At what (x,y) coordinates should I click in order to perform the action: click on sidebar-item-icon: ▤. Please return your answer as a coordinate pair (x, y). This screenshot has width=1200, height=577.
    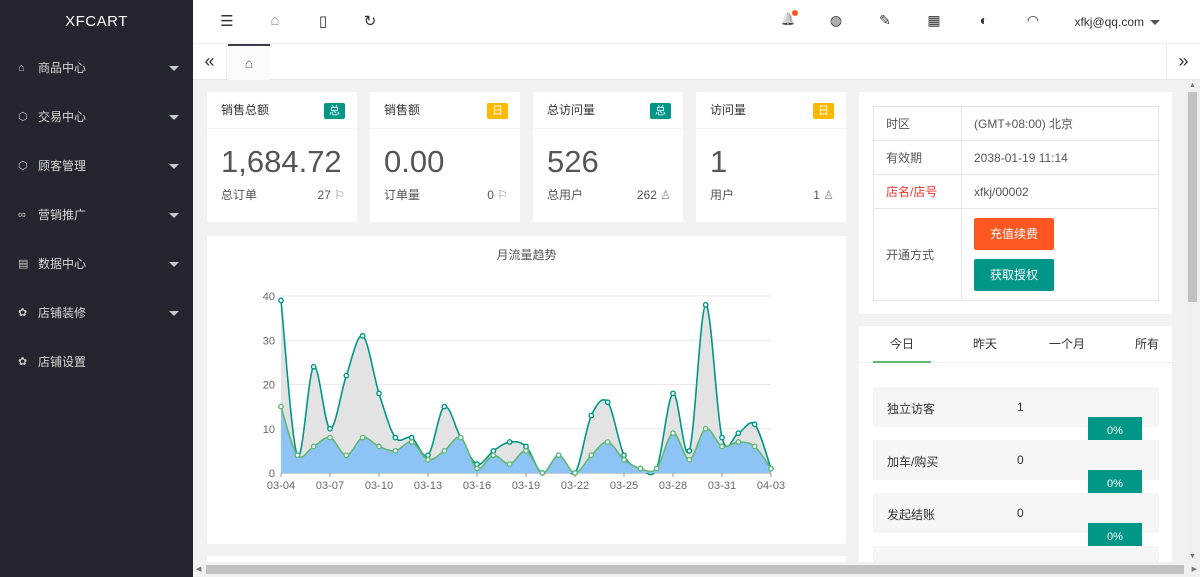
    Looking at the image, I should click on (23, 264).